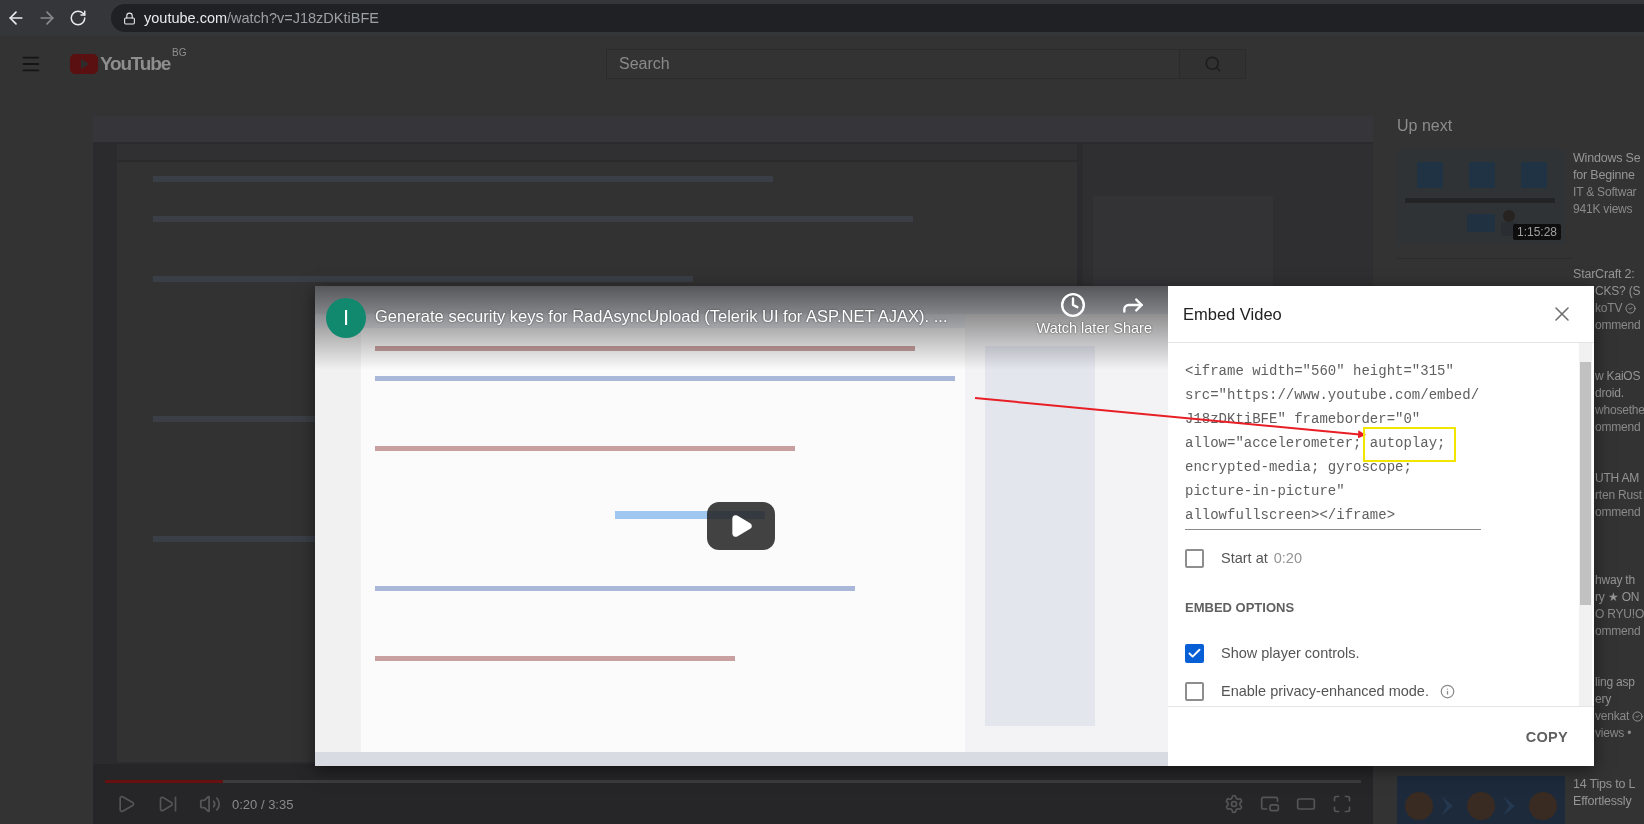 The width and height of the screenshot is (1644, 824). Describe the element at coordinates (1425, 126) in the screenshot. I see `up-next-heading: Up next` at that location.